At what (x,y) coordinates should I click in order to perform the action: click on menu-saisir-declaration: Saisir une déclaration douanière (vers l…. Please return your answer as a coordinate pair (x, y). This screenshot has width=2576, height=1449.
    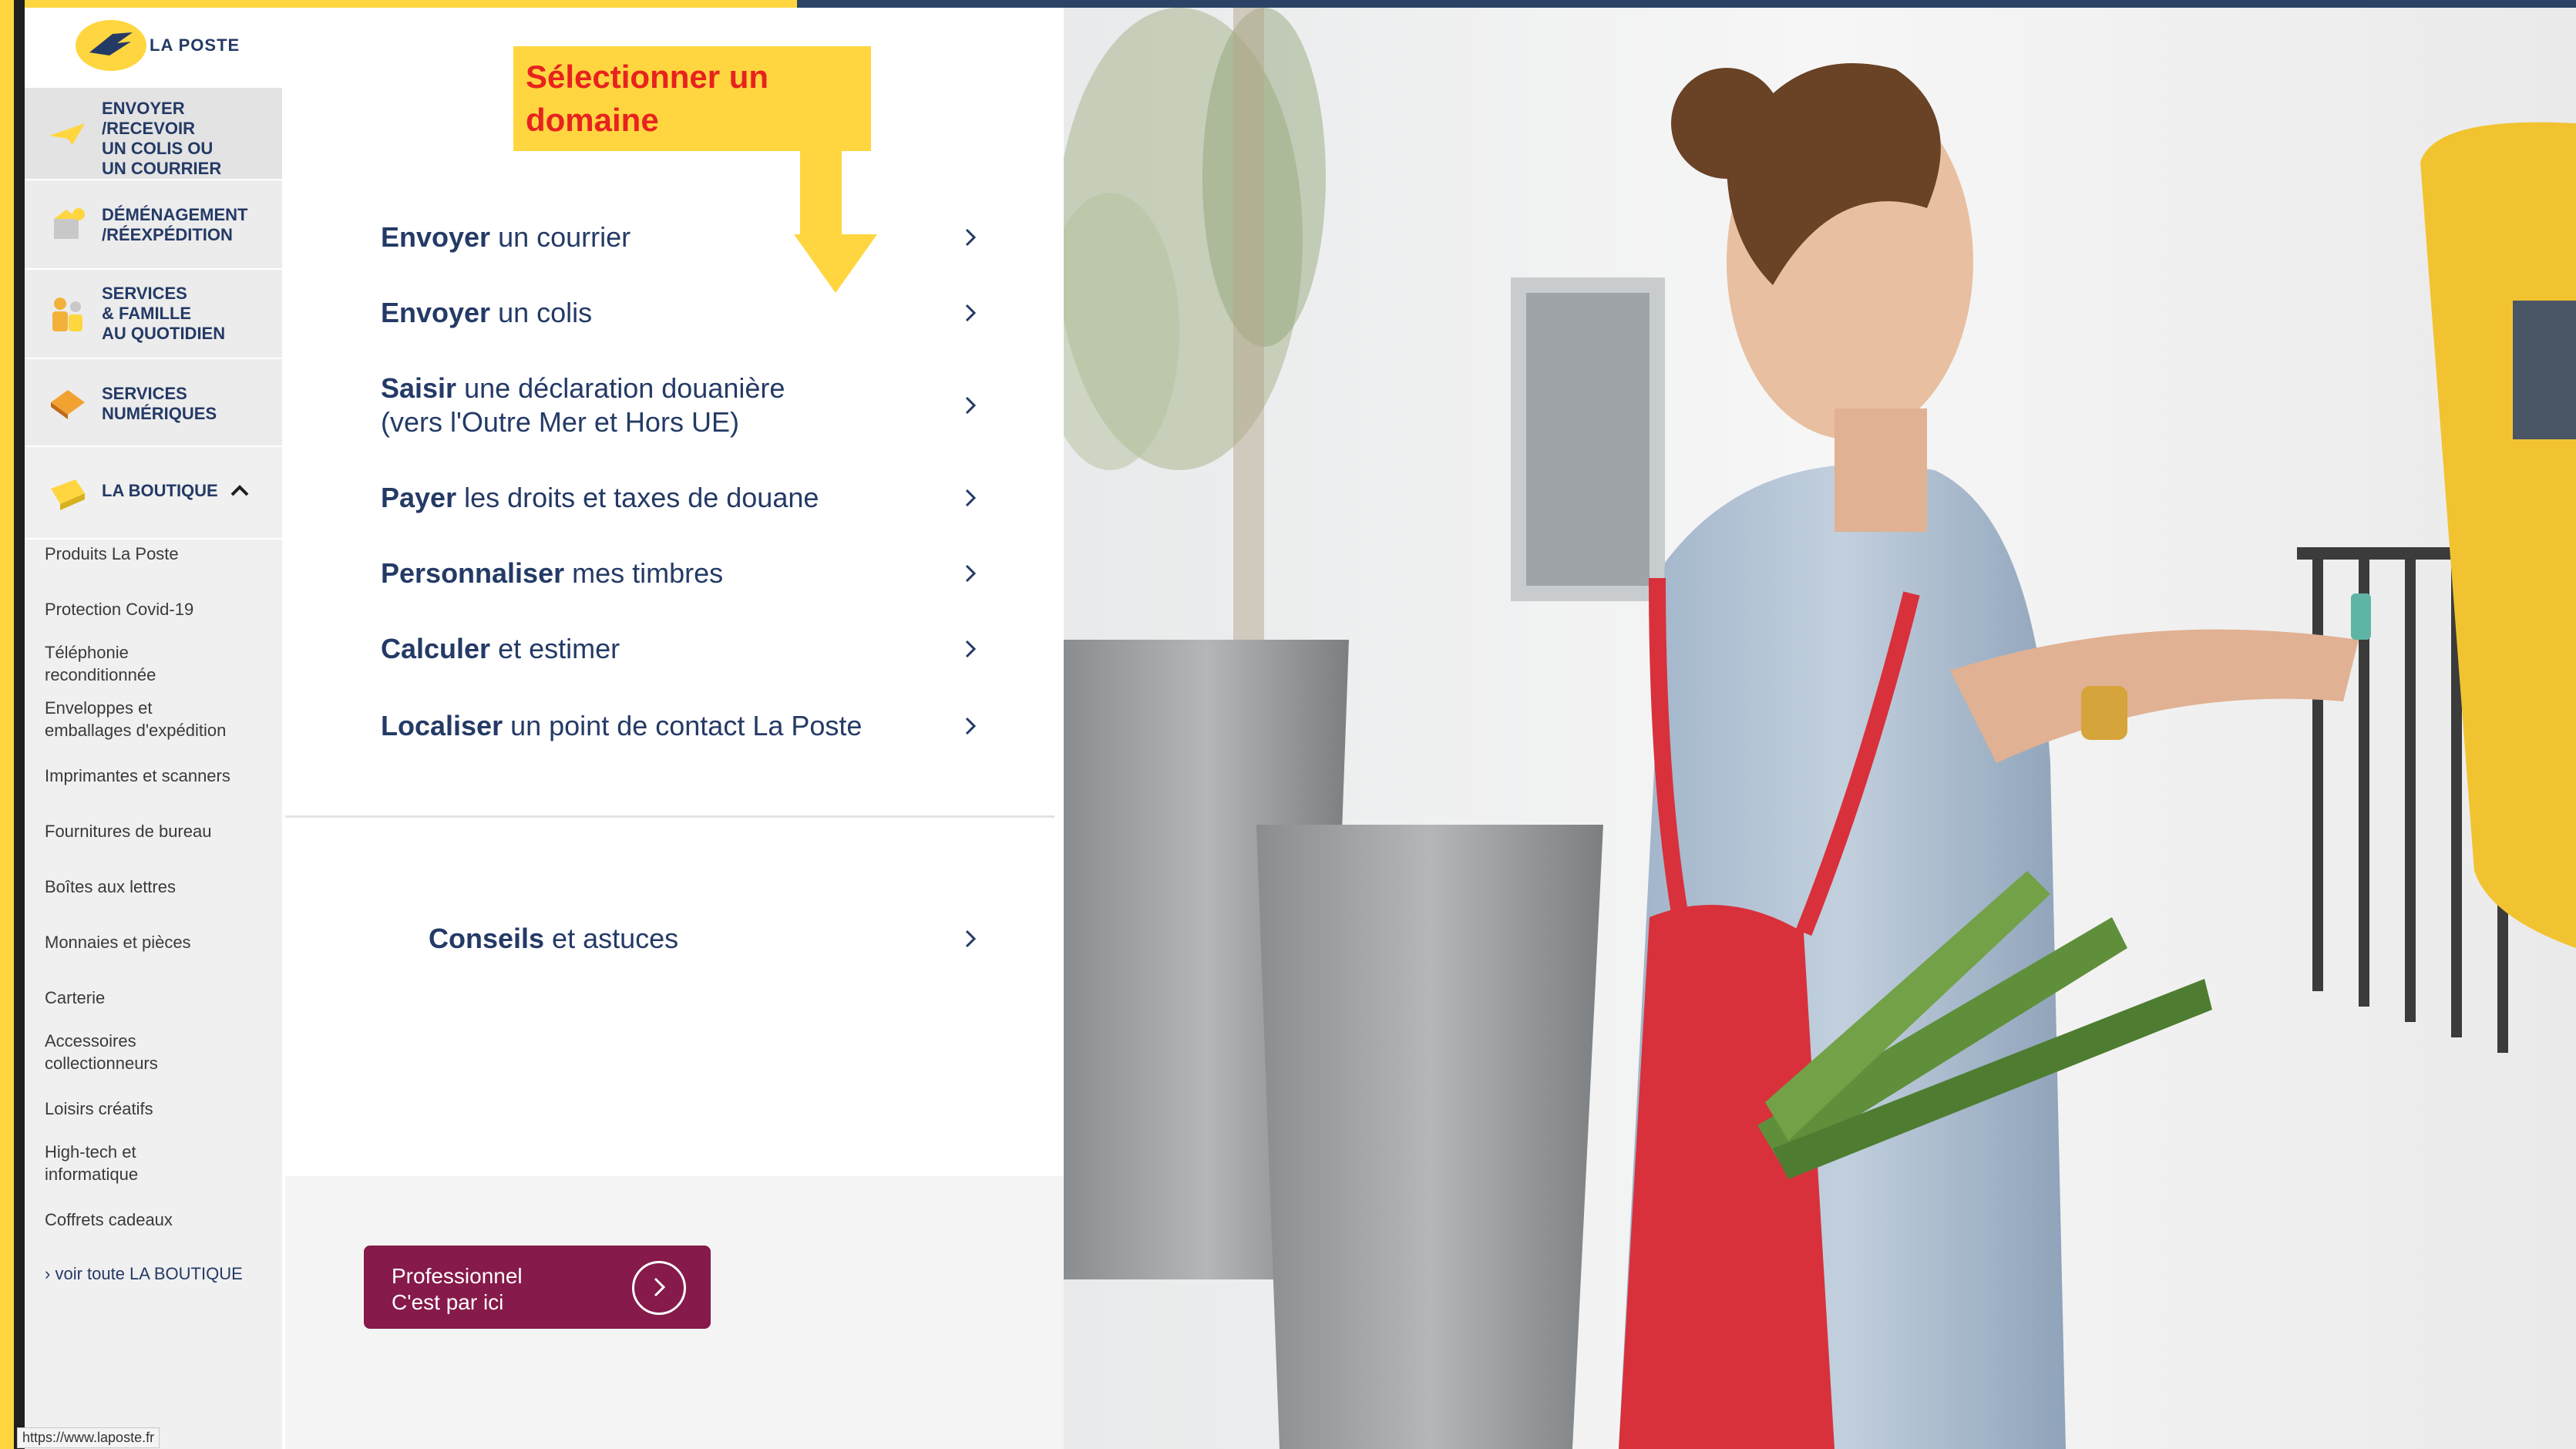
    Looking at the image, I should click on (681, 405).